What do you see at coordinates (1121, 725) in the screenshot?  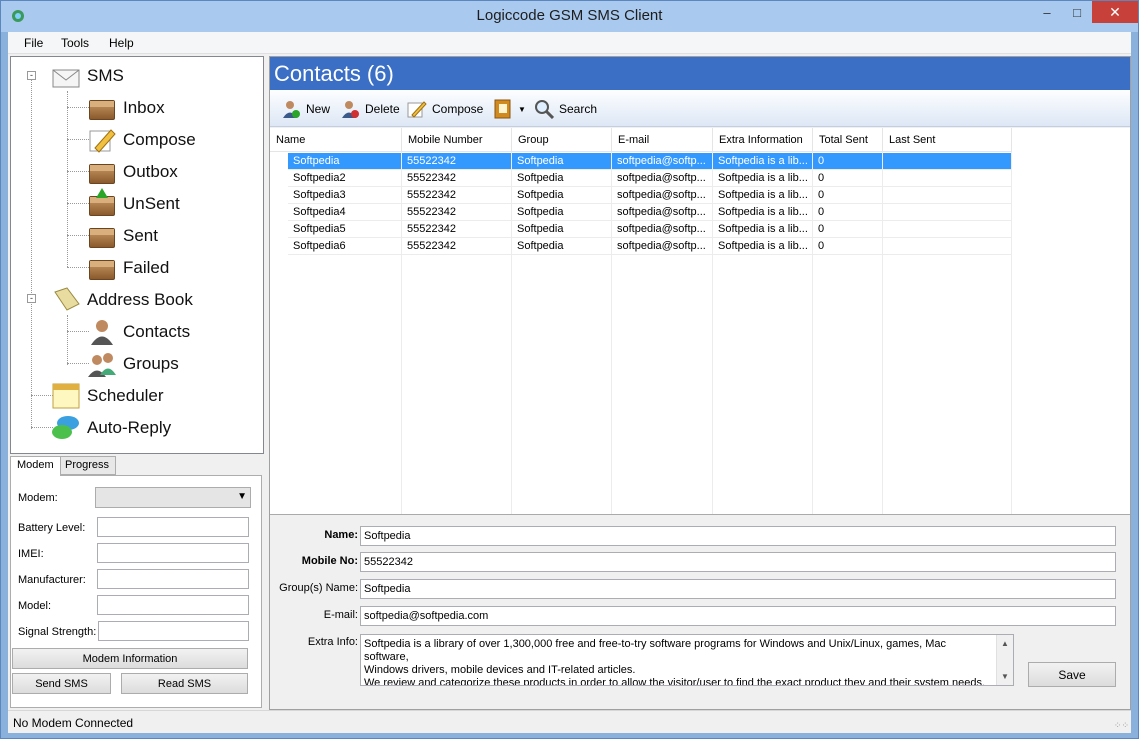 I see `resize-grip-icon: ⁘⁘` at bounding box center [1121, 725].